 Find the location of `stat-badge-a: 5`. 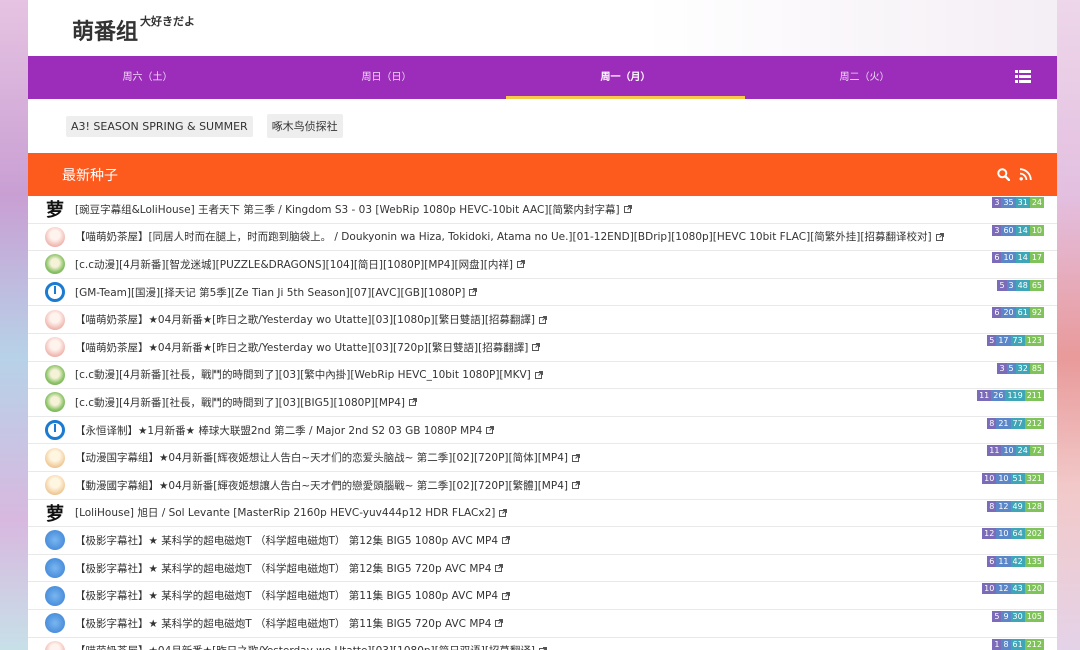

stat-badge-a: 5 is located at coordinates (992, 340).